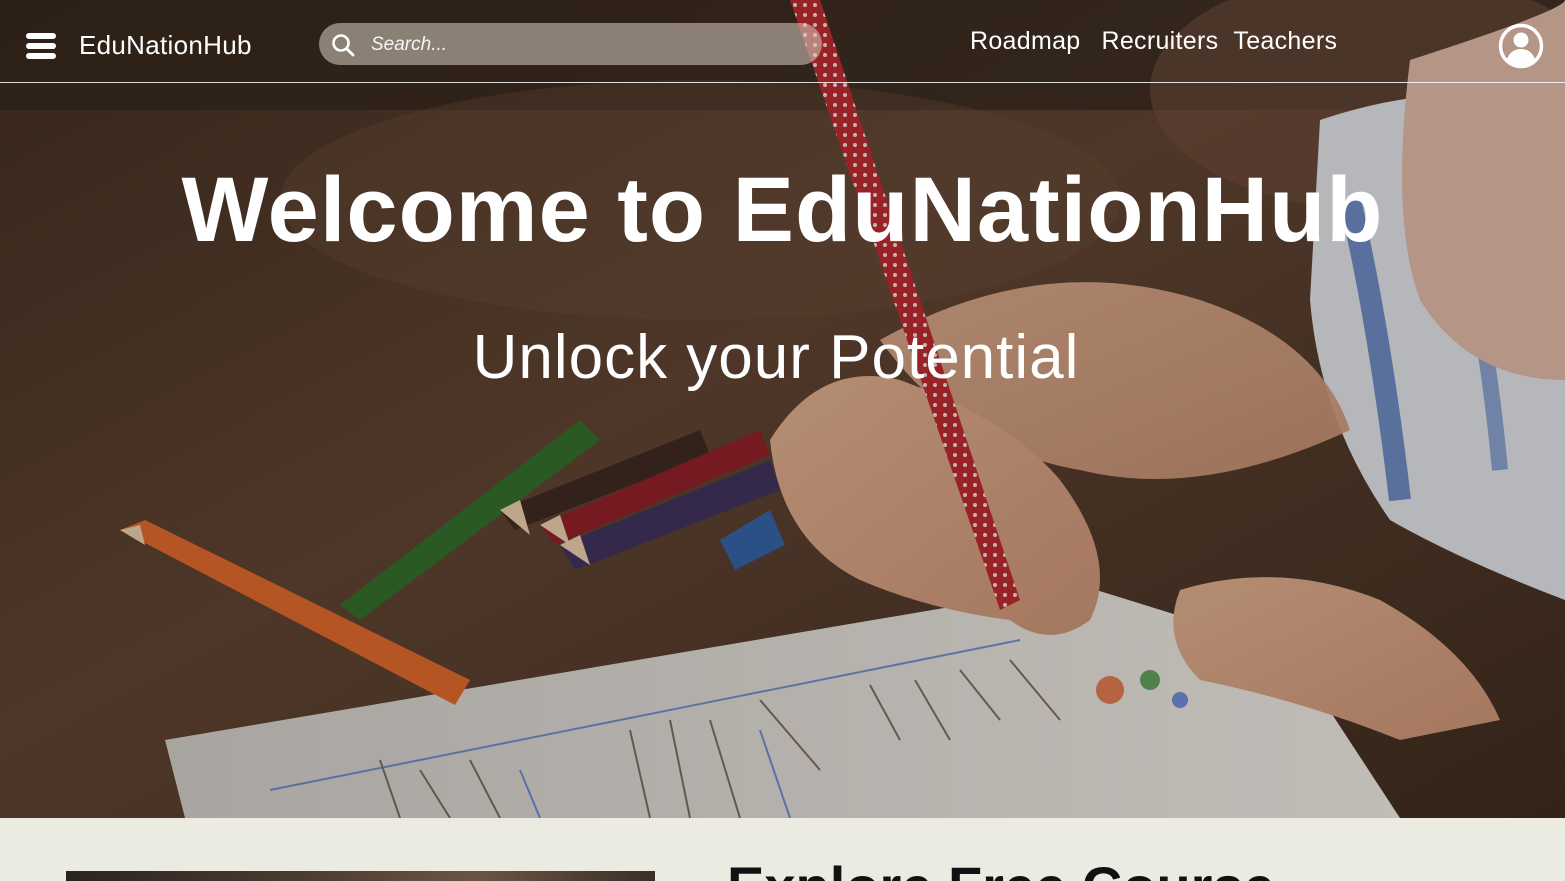 This screenshot has height=881, width=1565. What do you see at coordinates (1521, 46) in the screenshot?
I see `user-account-icon` at bounding box center [1521, 46].